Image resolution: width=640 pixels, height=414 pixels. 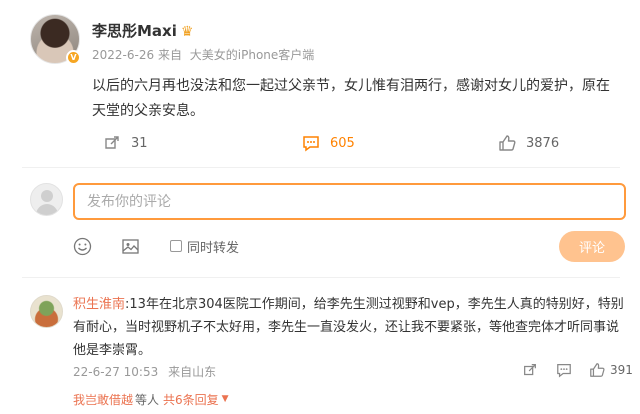 What do you see at coordinates (123, 55) in the screenshot?
I see `post-date: 2022-6-26` at bounding box center [123, 55].